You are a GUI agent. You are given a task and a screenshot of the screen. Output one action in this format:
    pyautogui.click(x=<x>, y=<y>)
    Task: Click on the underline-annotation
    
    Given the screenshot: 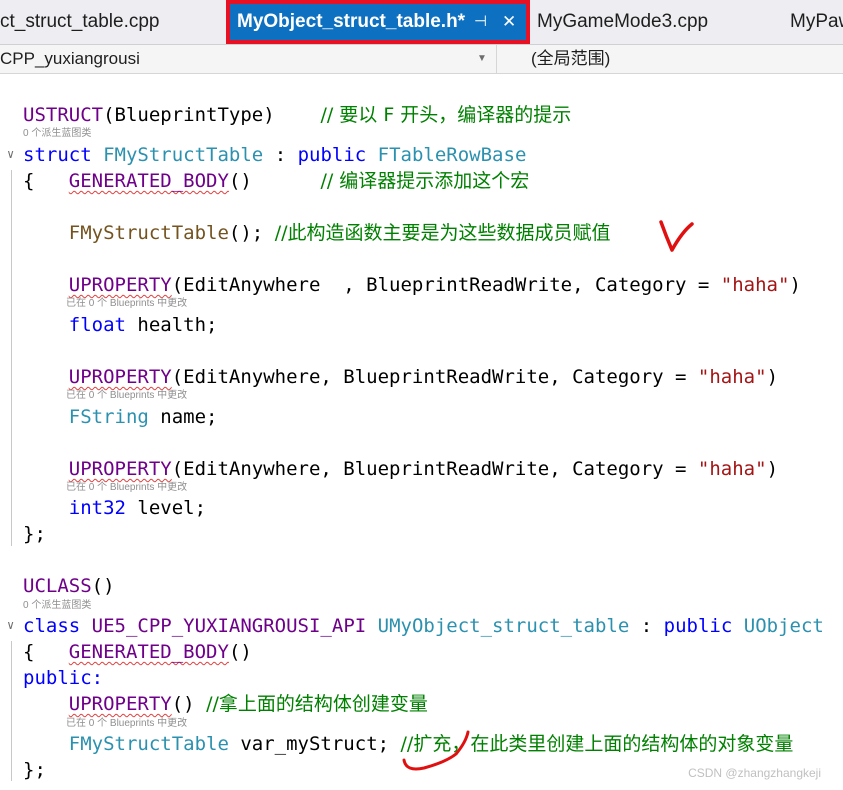 What is the action you would take?
    pyautogui.click(x=436, y=750)
    